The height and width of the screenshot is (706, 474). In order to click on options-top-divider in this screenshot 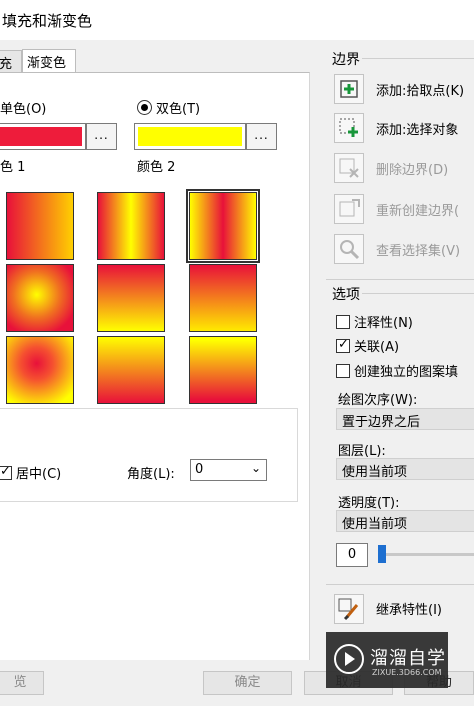, I will do `click(400, 279)`.